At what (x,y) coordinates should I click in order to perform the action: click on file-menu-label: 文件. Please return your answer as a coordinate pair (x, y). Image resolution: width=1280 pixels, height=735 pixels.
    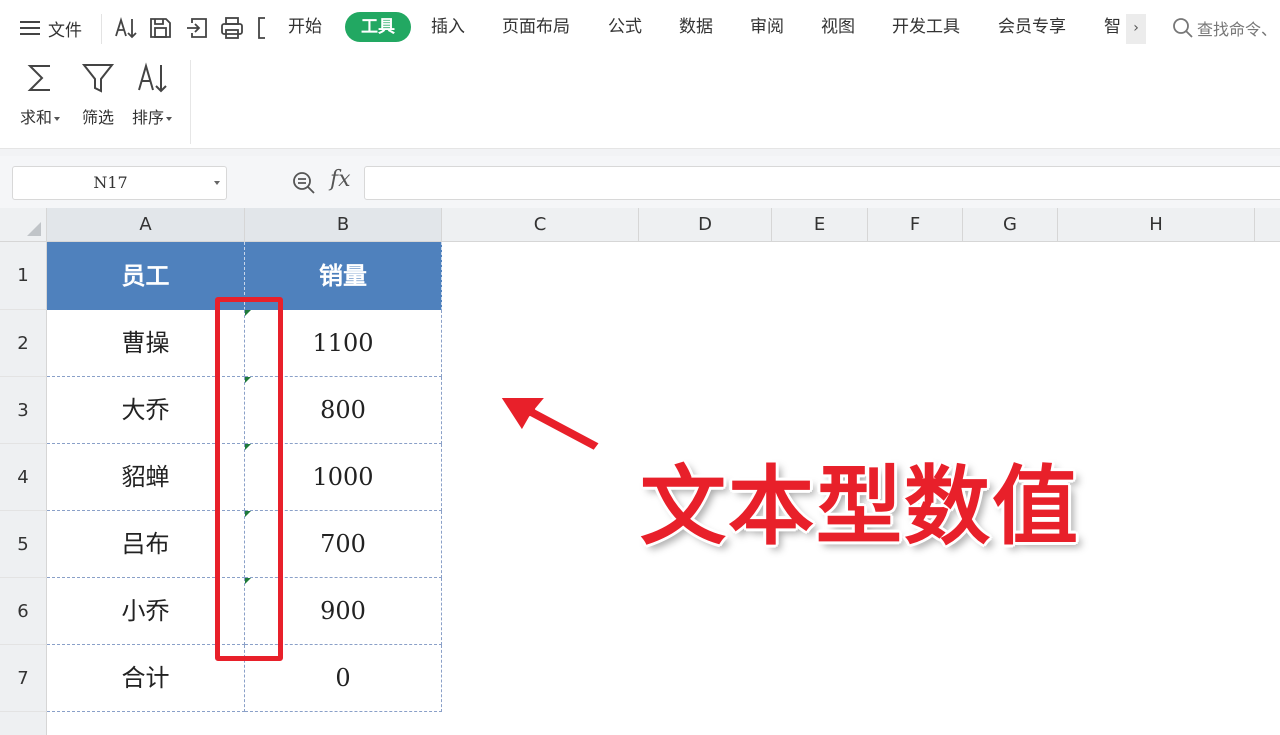
    Looking at the image, I should click on (65, 30).